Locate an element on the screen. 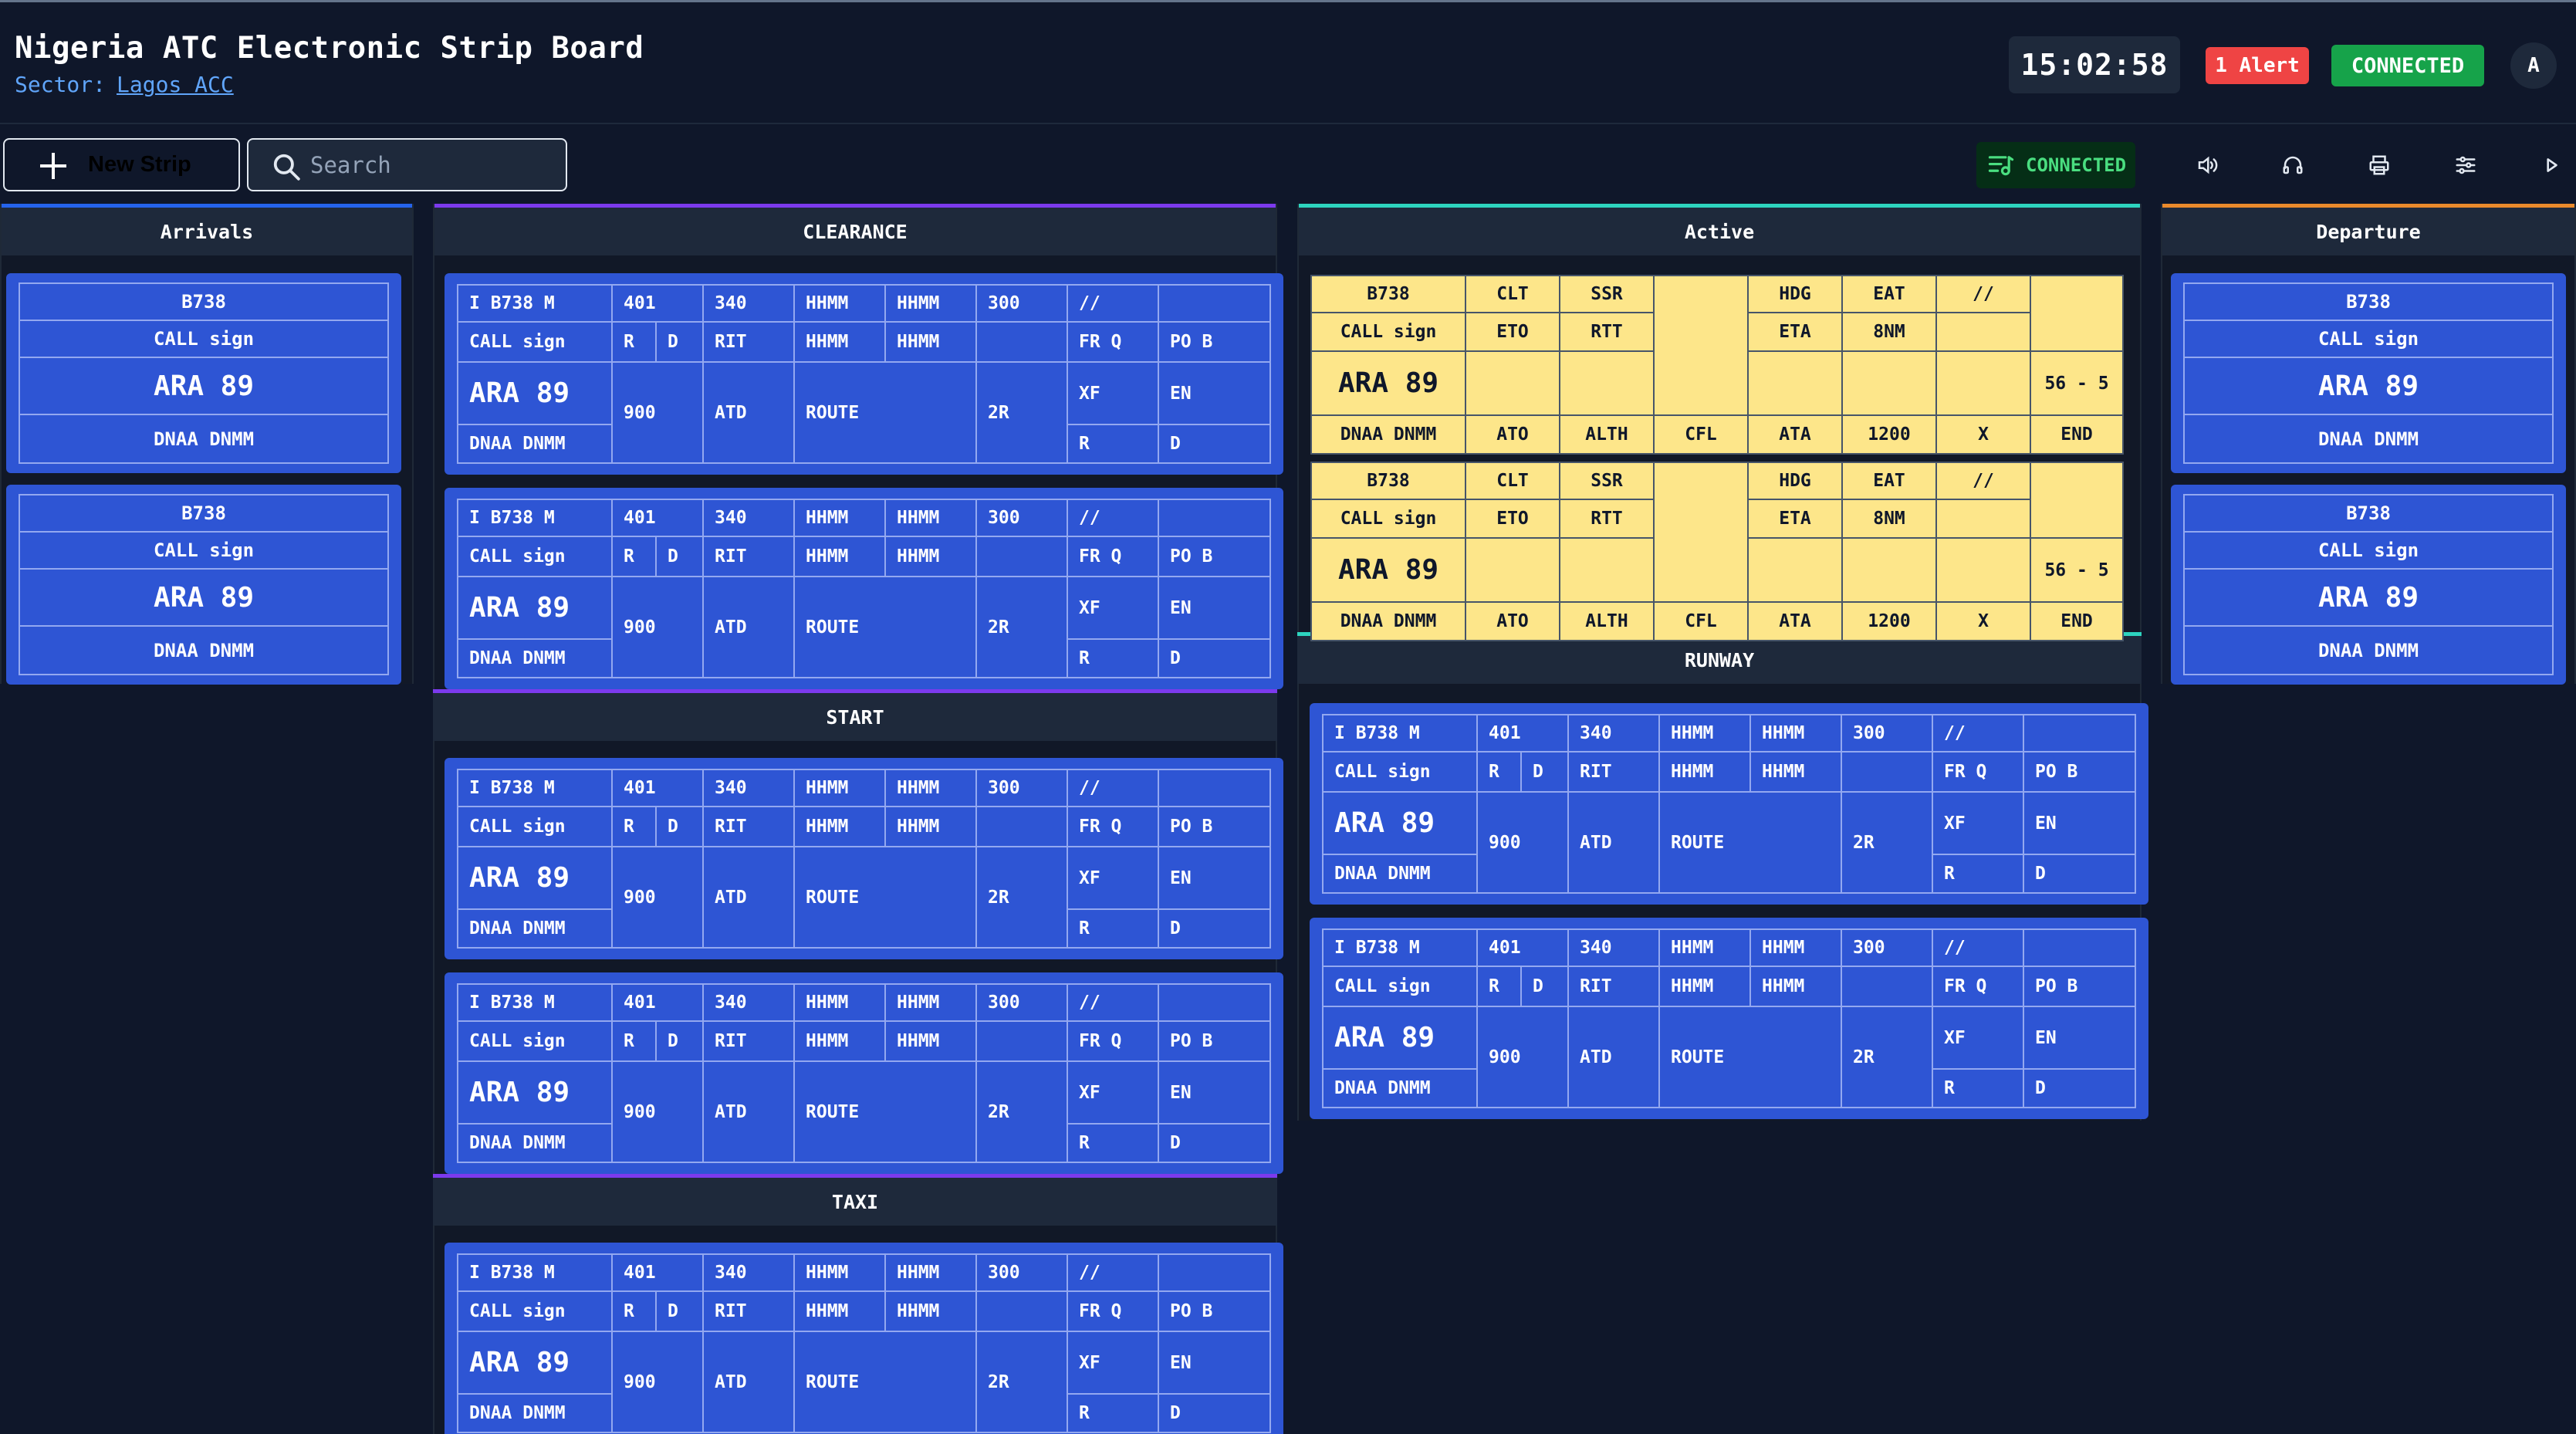  sector-link: Lagos ACC is located at coordinates (175, 84).